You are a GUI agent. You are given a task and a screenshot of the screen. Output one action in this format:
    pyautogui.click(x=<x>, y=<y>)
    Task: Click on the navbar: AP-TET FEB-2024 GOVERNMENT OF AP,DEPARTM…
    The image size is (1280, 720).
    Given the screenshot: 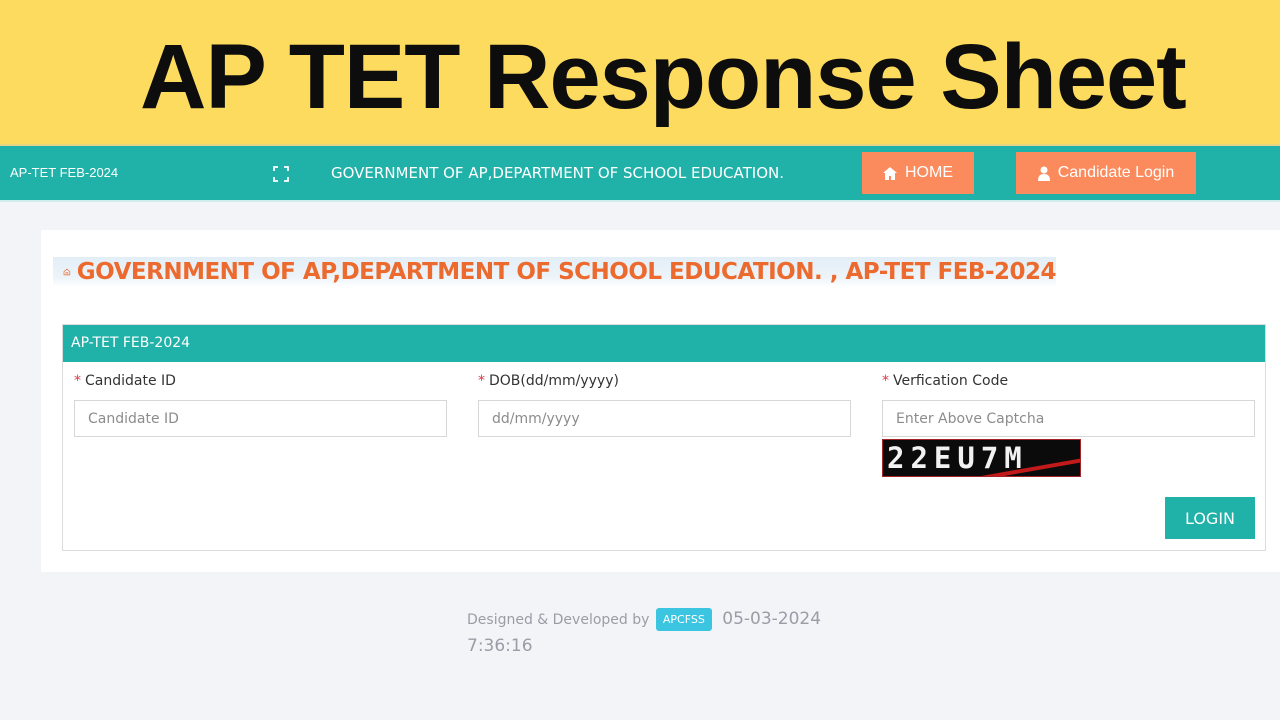 What is the action you would take?
    pyautogui.click(x=640, y=173)
    